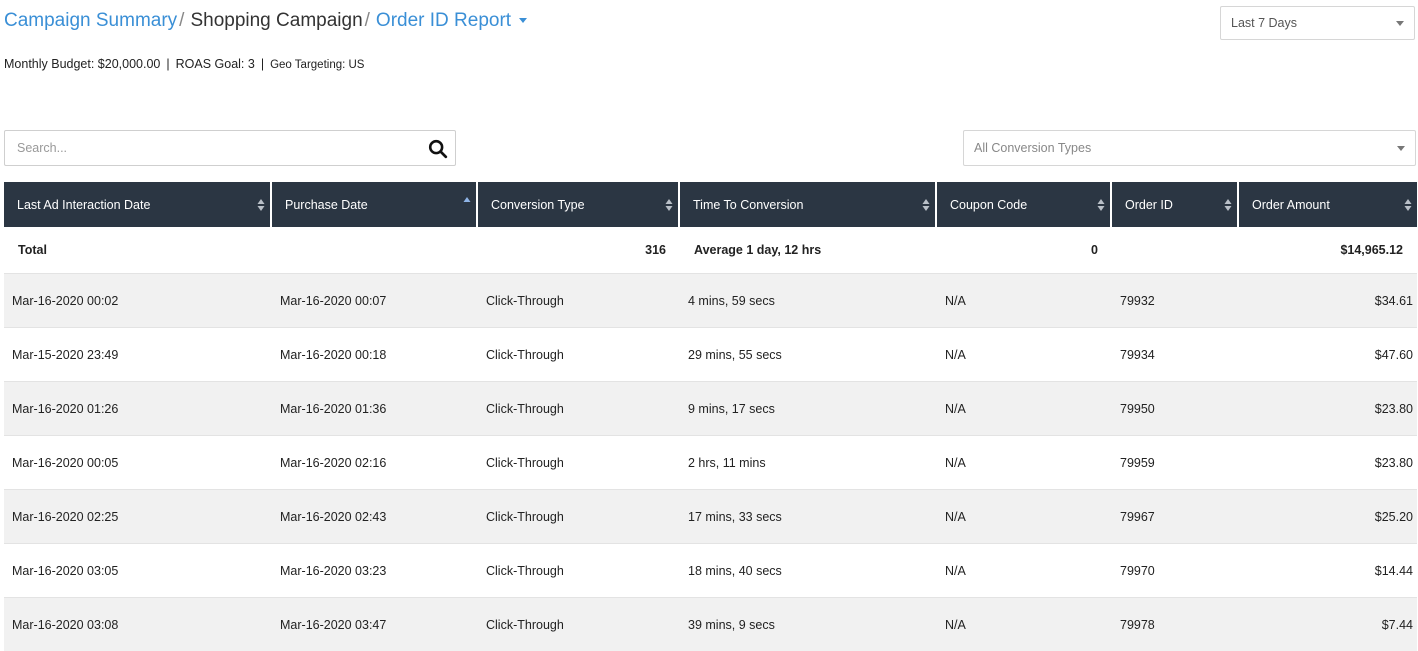 The height and width of the screenshot is (651, 1418). Describe the element at coordinates (138, 624) in the screenshot. I see `cell-last-ad-interaction-date: Mar-16-2020 03:08` at that location.